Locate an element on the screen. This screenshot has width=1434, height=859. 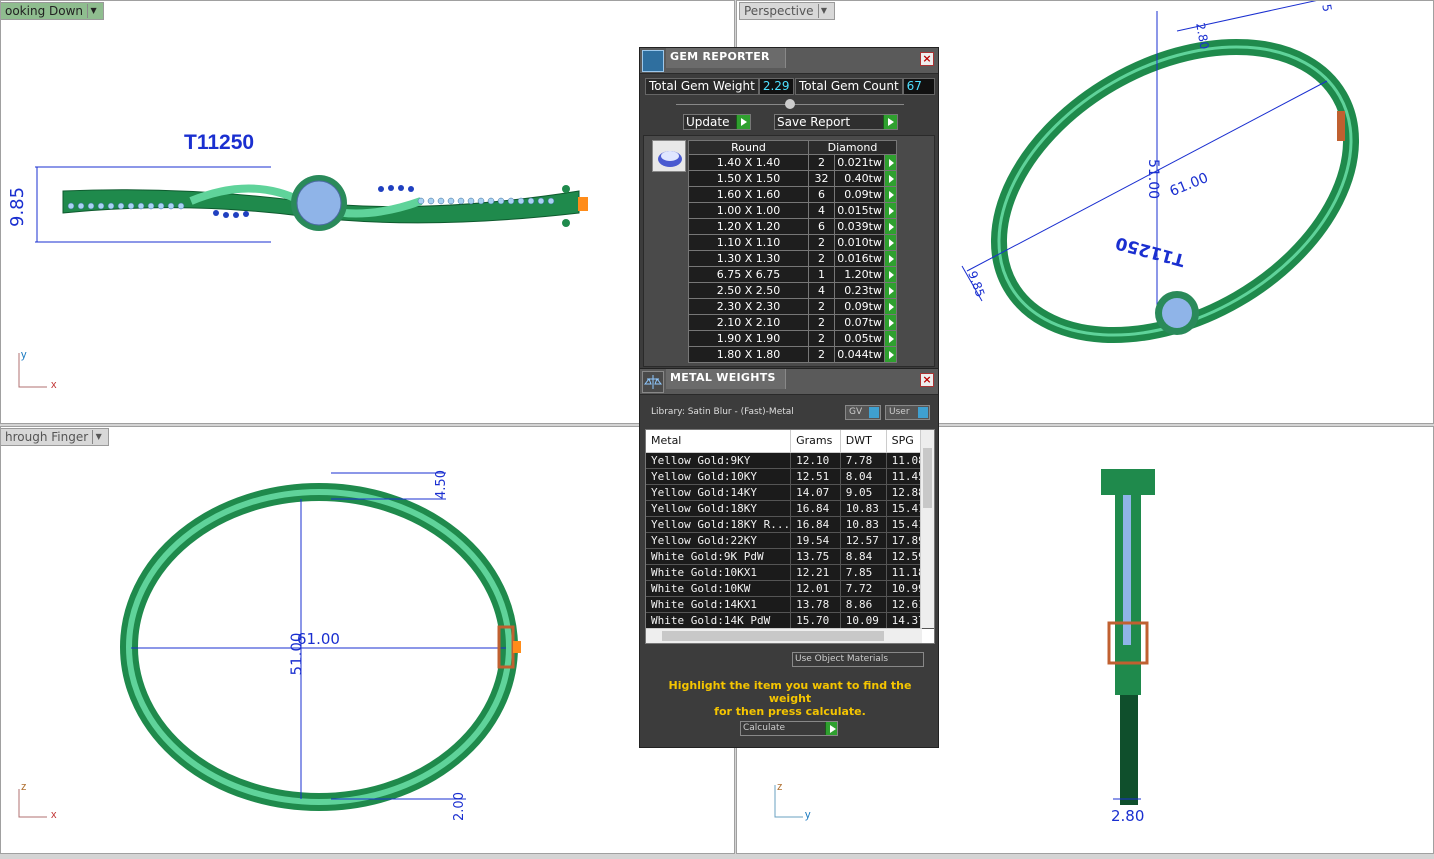
metal-row: White Gold:14KX1 13.78 8.86 12.61 is located at coordinates (790, 604).